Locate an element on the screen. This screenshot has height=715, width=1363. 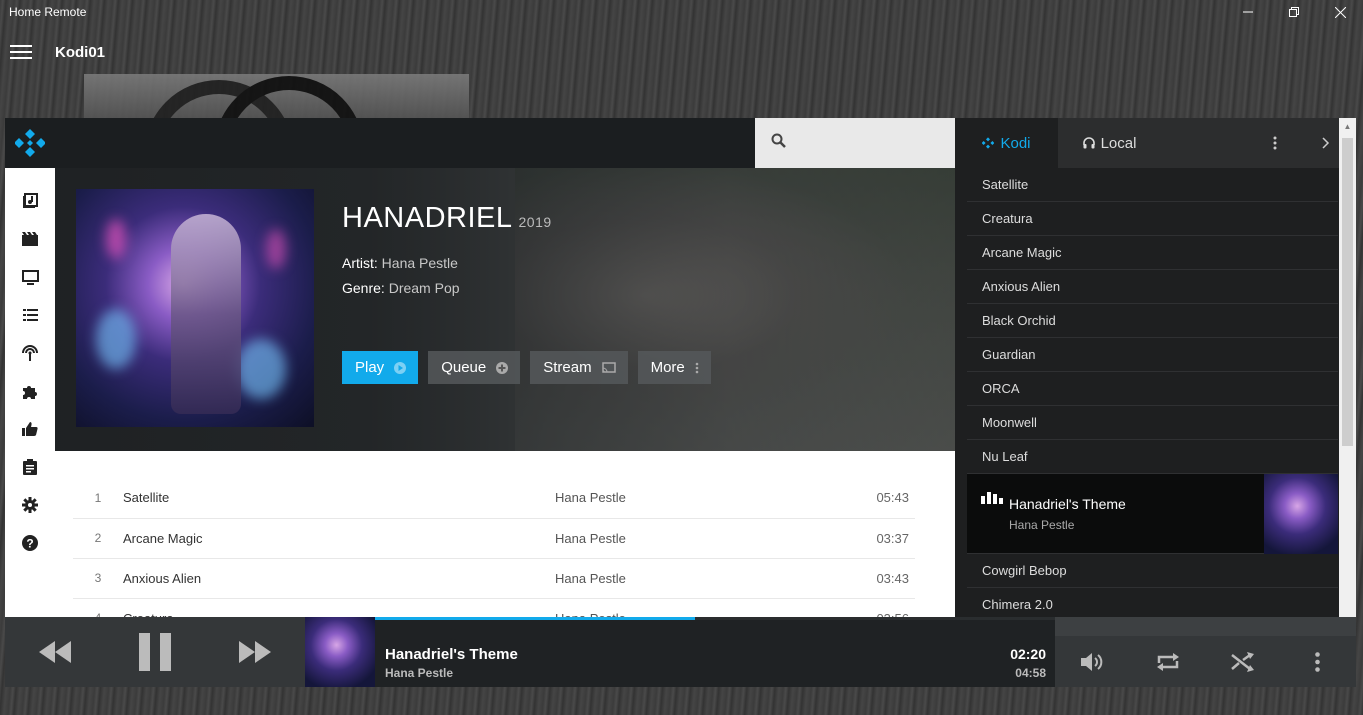
nav-clipboard is located at coordinates (30, 467).